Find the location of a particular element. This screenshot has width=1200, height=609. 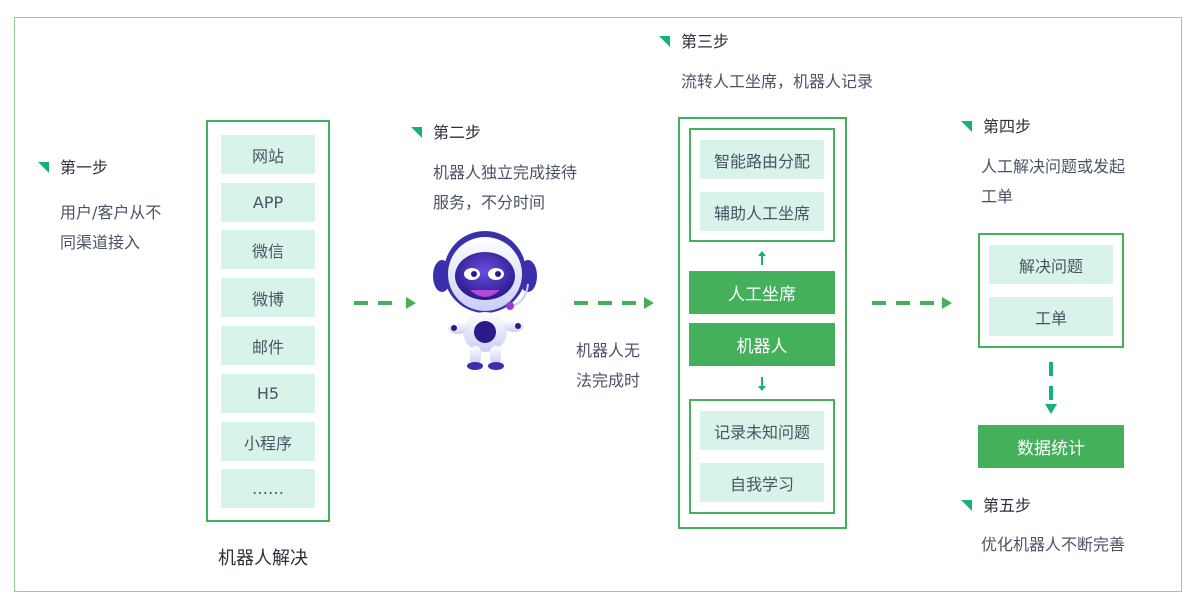

arrow-up-icon is located at coordinates (762, 258).